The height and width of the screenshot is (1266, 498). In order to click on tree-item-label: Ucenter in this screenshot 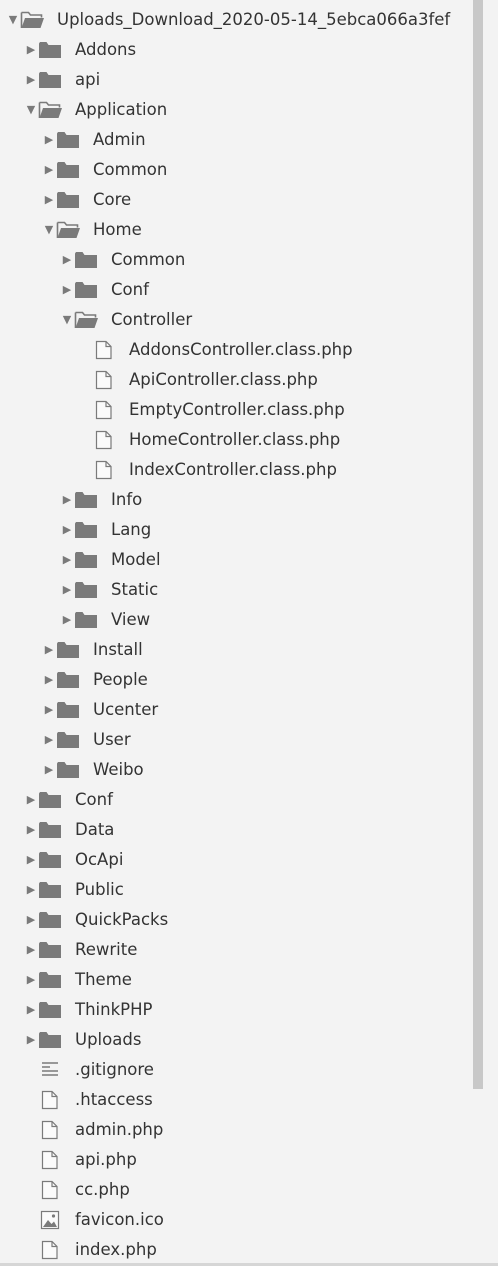, I will do `click(126, 709)`.